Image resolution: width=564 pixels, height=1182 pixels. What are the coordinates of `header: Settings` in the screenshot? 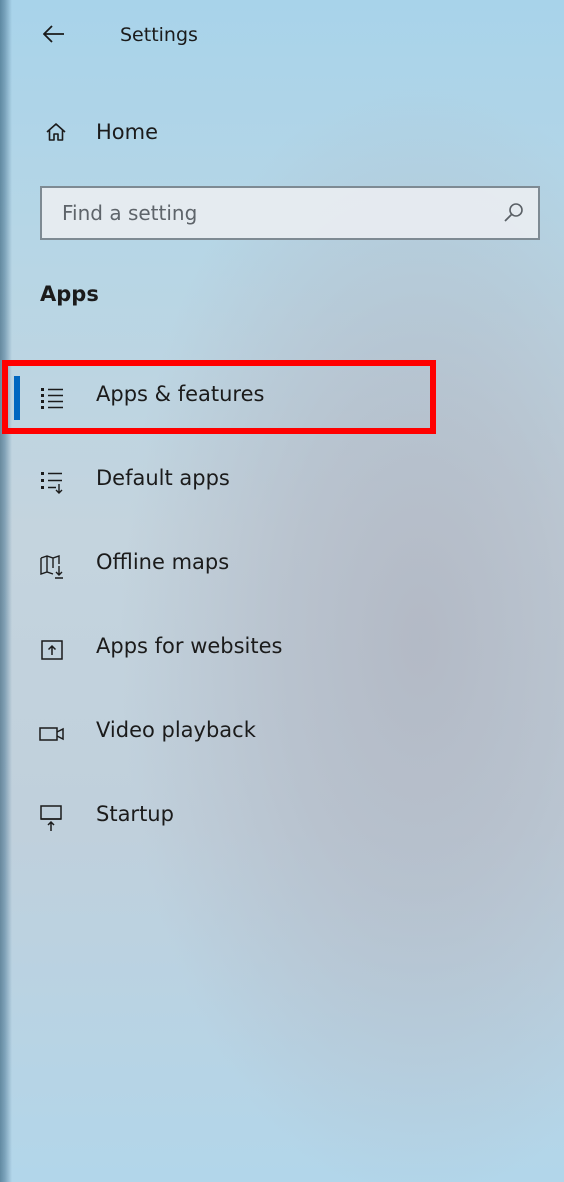 It's located at (282, 35).